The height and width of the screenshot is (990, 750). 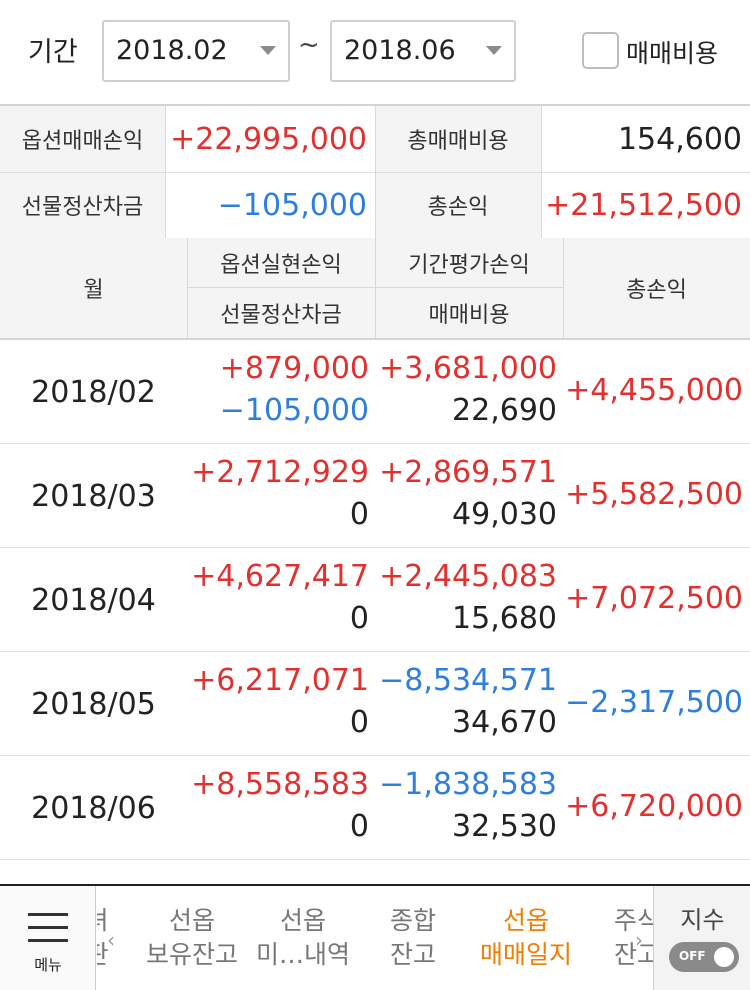 What do you see at coordinates (525, 954) in the screenshot?
I see `tab-line2: 매매일지` at bounding box center [525, 954].